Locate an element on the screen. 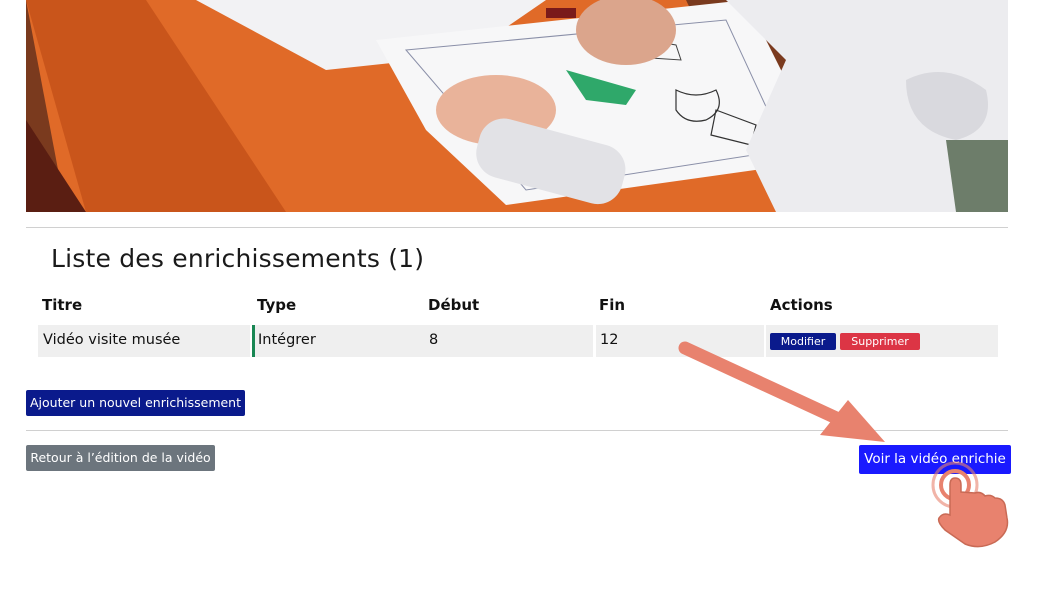  column-header-actions: Actions is located at coordinates (801, 305).